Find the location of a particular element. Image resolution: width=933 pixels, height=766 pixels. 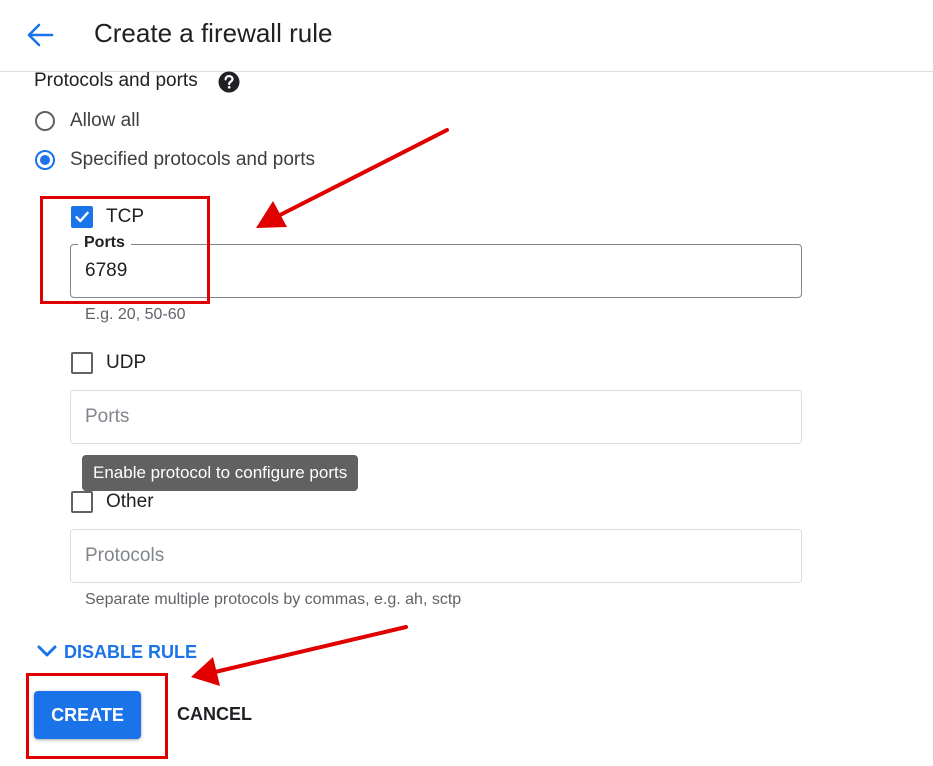

arrow-to-create is located at coordinates (299, 655).